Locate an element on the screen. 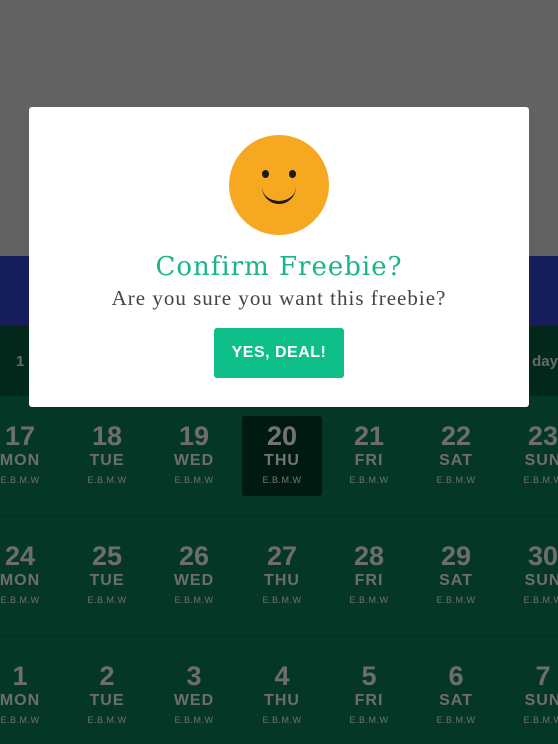 The width and height of the screenshot is (558, 744). dialog-message: Are you sure you want this freebie? is located at coordinates (279, 298).